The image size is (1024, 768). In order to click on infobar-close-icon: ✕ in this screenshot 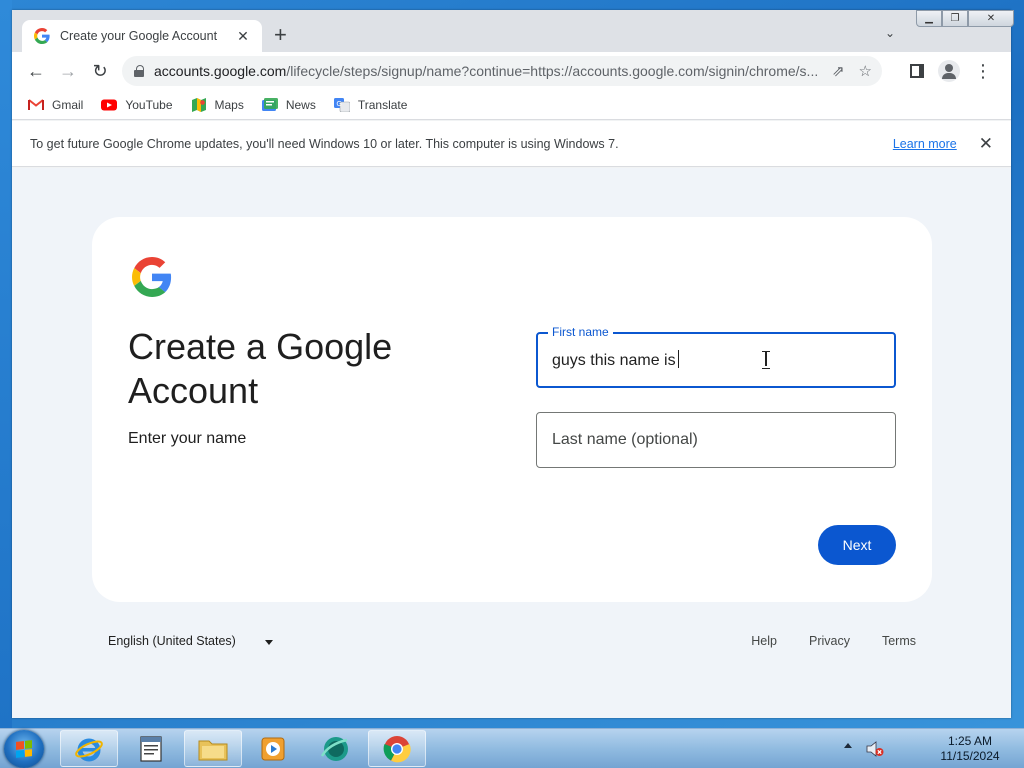, I will do `click(986, 144)`.